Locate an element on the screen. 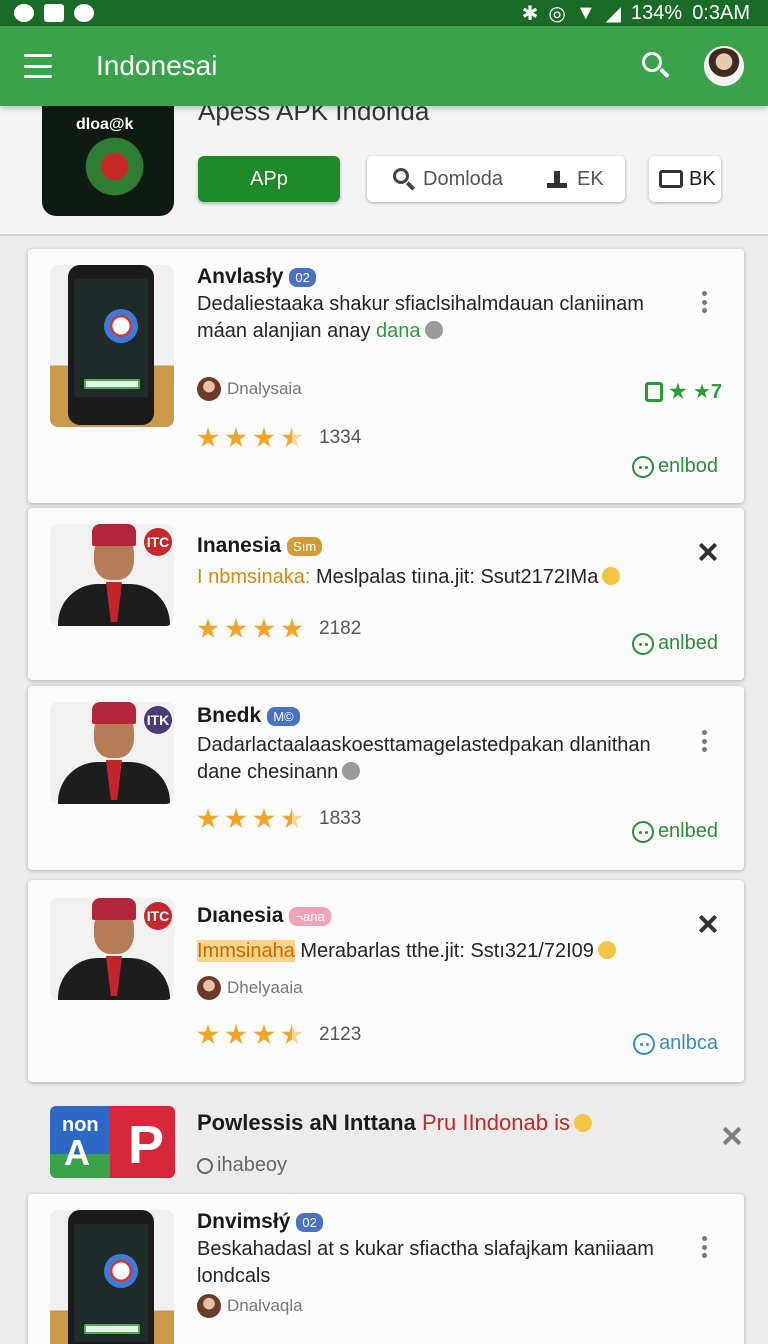 Image resolution: width=768 pixels, height=1344 pixels. description-prefix: I nbmsinaka: is located at coordinates (254, 577).